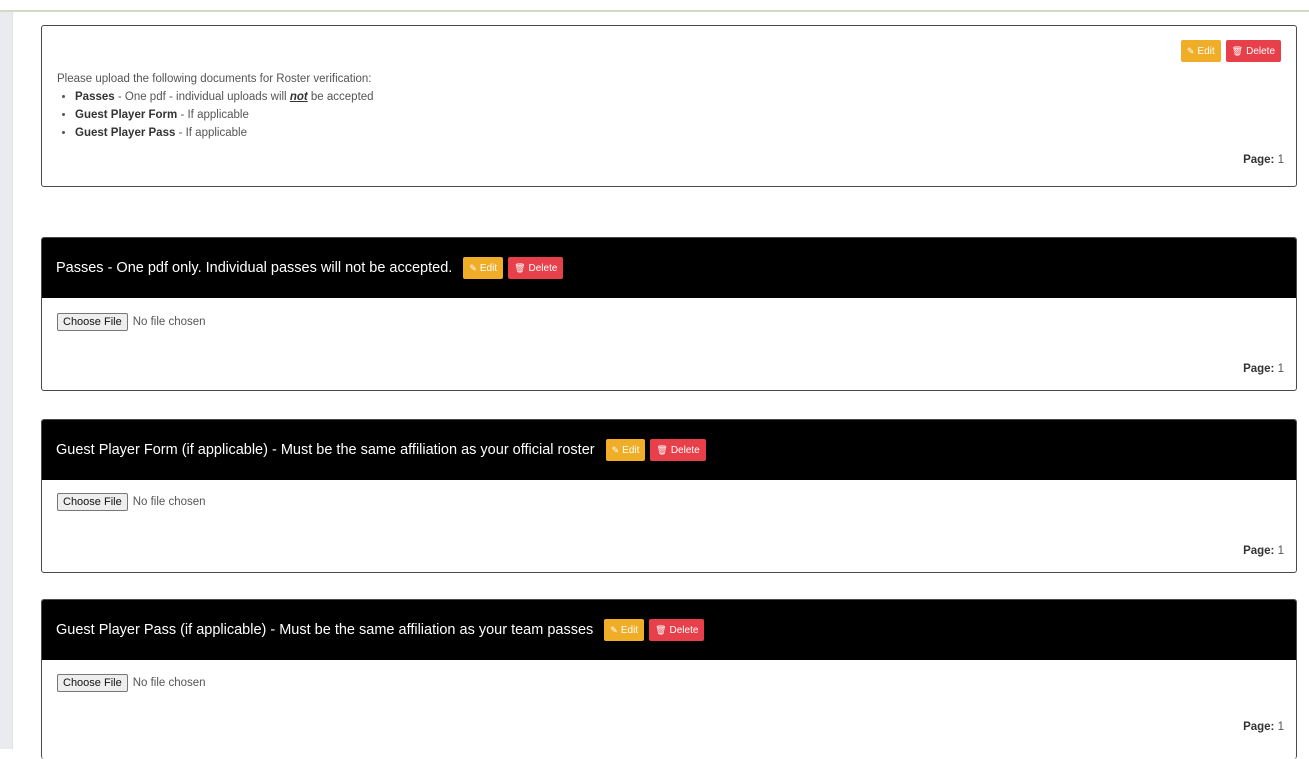  I want to click on instructions-delete-button: 🗑 Delete, so click(1253, 51).